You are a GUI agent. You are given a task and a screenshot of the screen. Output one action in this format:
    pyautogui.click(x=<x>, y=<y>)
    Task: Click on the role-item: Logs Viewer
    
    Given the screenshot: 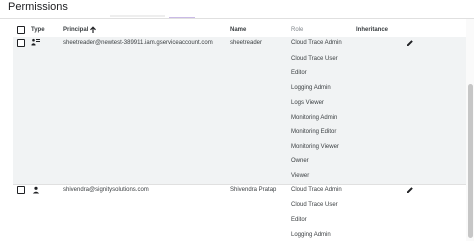 What is the action you would take?
    pyautogui.click(x=307, y=103)
    